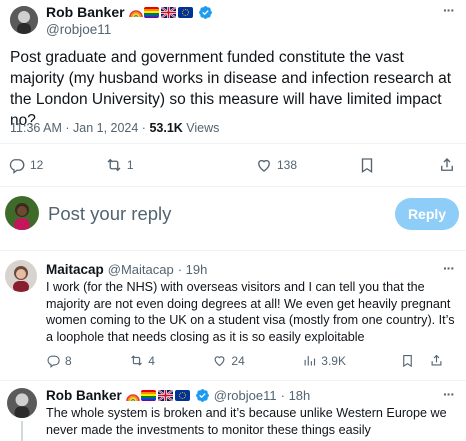 Image resolution: width=466 pixels, height=441 pixels. Describe the element at coordinates (310, 361) in the screenshot. I see `analytics-icon` at that location.